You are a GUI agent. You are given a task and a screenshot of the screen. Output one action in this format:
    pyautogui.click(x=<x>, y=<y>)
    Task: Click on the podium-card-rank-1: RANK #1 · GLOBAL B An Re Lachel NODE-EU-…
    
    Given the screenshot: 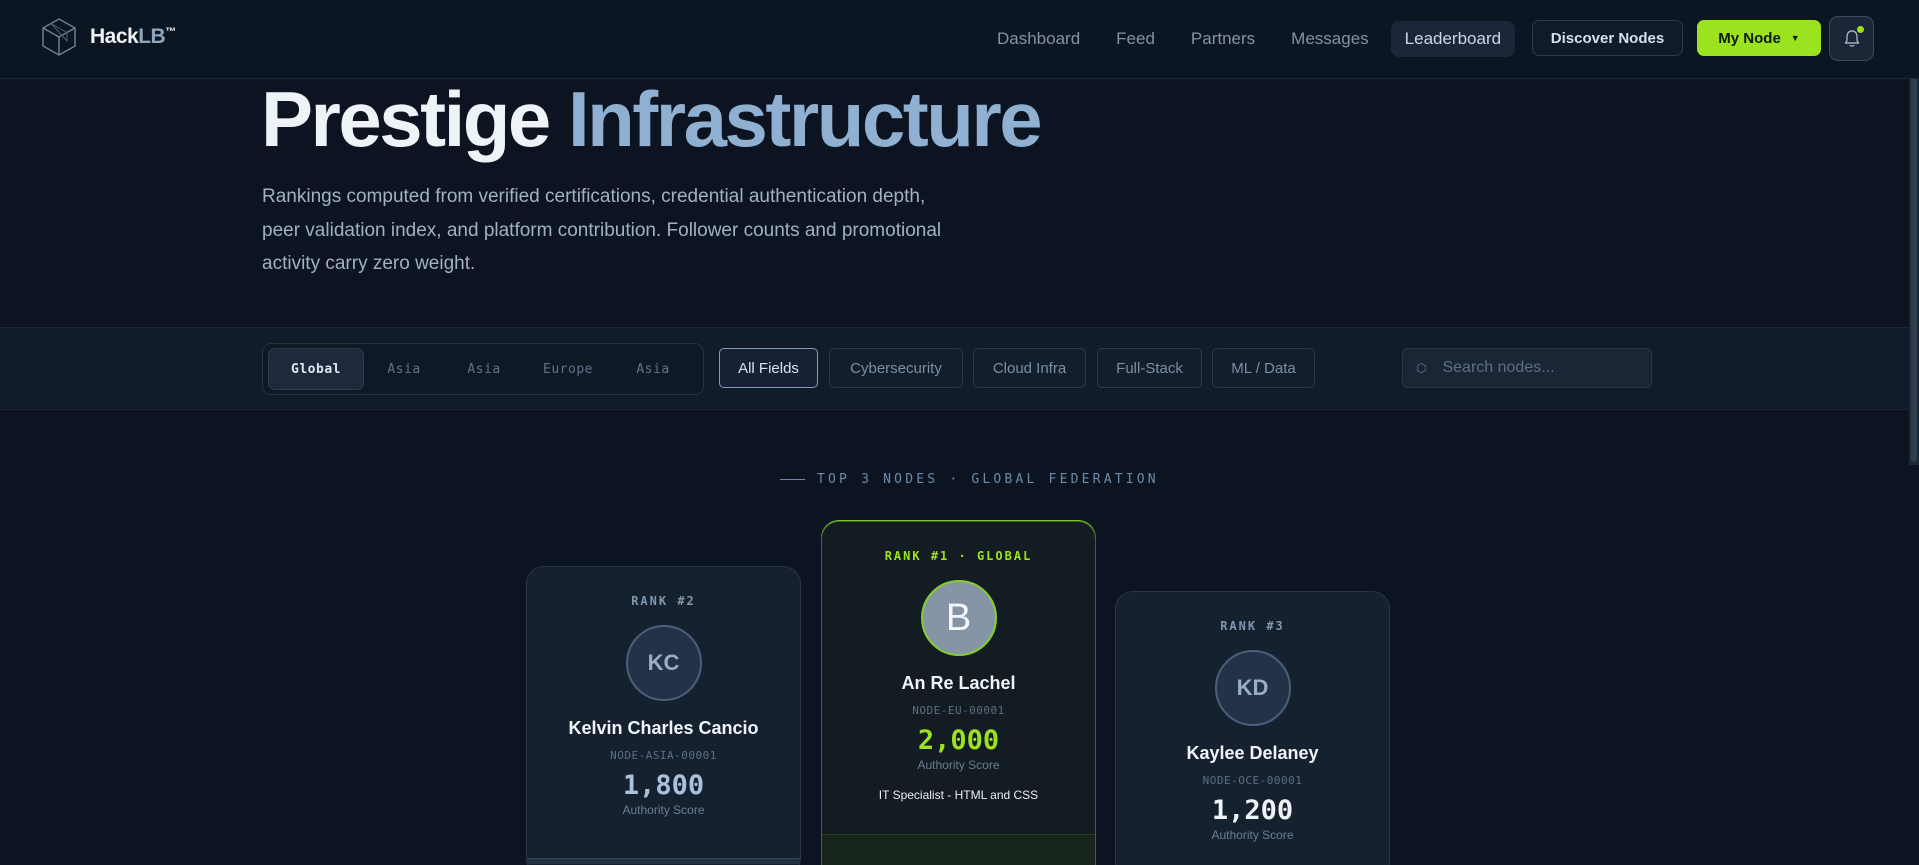 What is the action you would take?
    pyautogui.click(x=958, y=693)
    